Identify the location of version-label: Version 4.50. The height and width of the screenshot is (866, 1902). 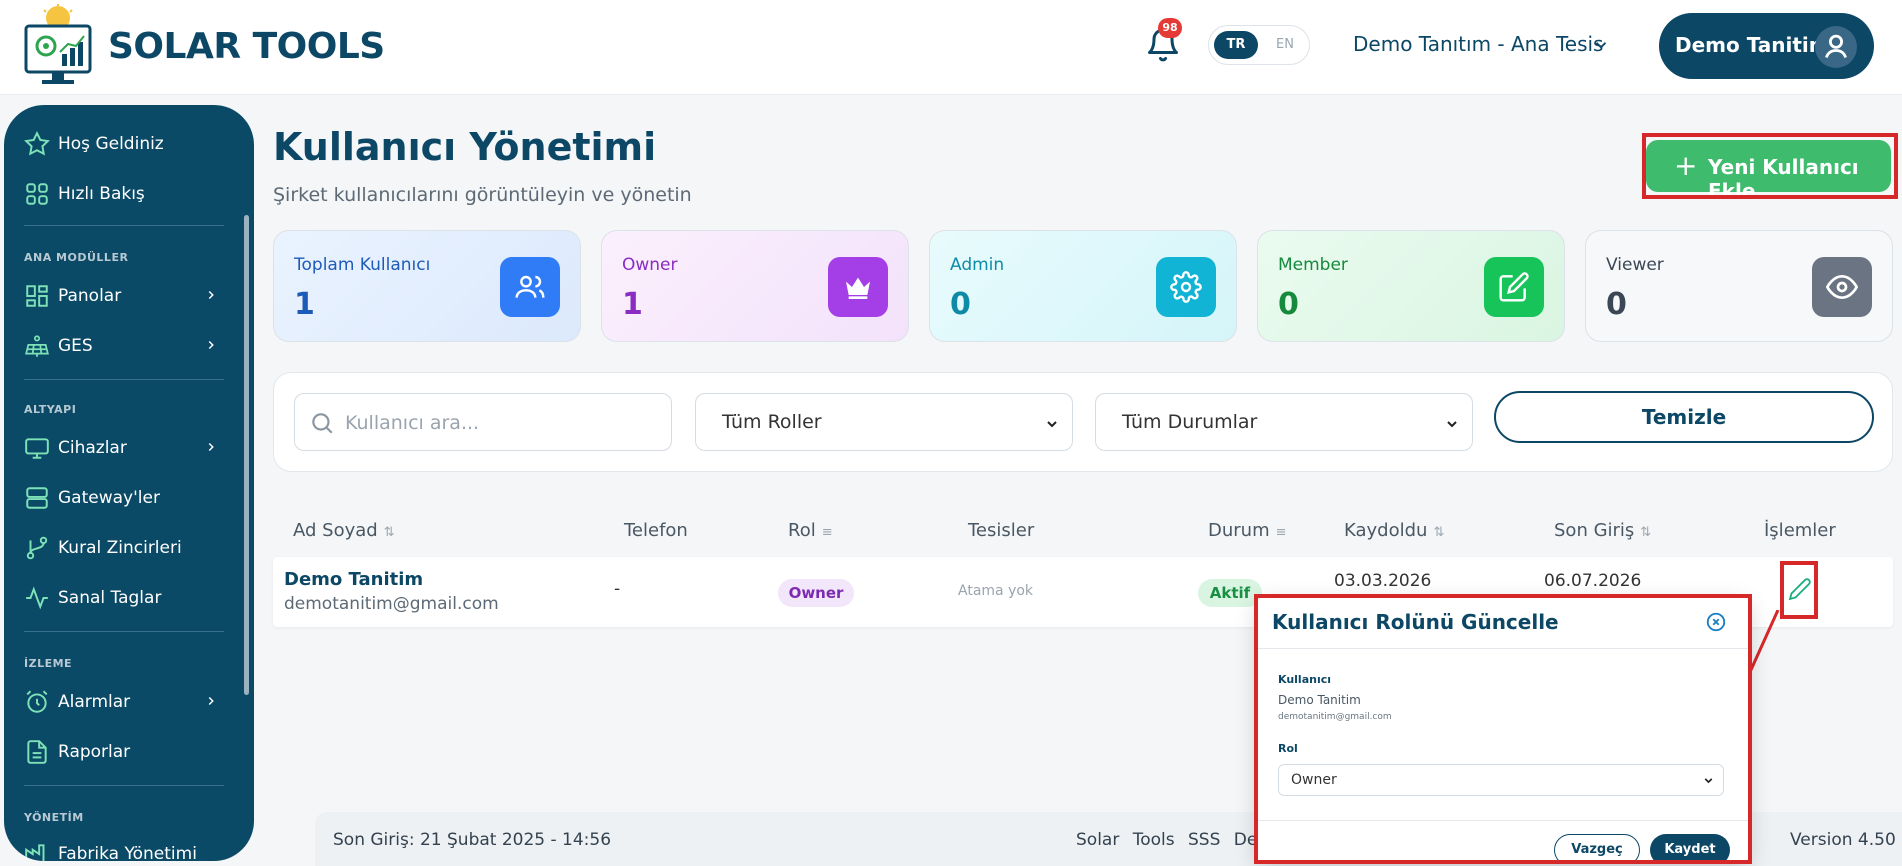
(1843, 840).